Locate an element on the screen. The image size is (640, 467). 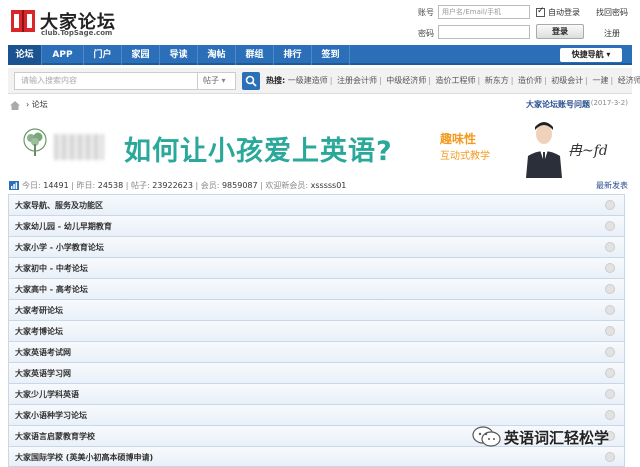
nav-item-guide: 导读 is located at coordinates (179, 55).